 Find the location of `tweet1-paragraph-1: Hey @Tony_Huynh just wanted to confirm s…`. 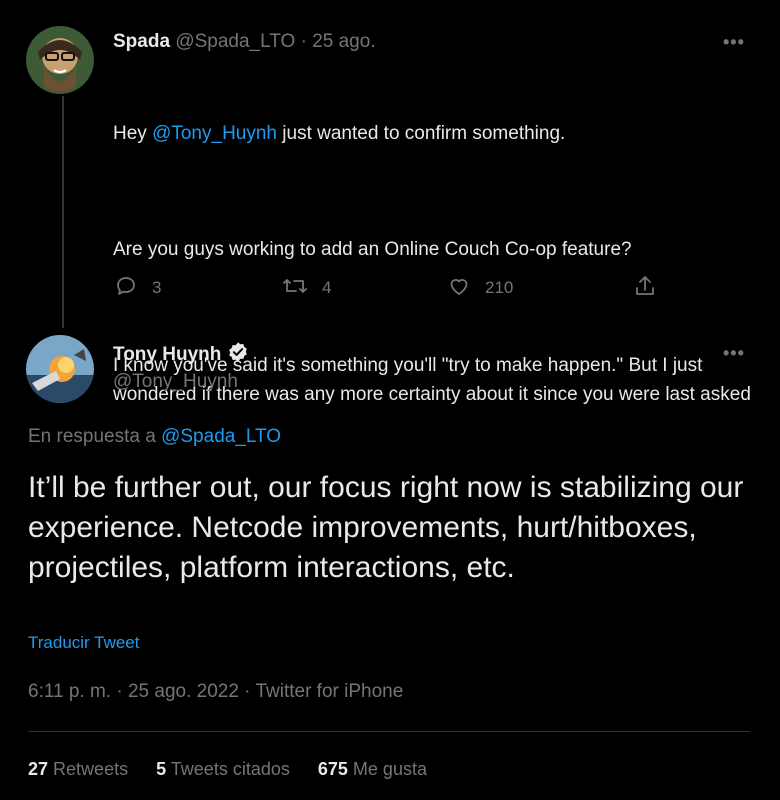

tweet1-paragraph-1: Hey @Tony_Huynh just wanted to confirm s… is located at coordinates (433, 133).